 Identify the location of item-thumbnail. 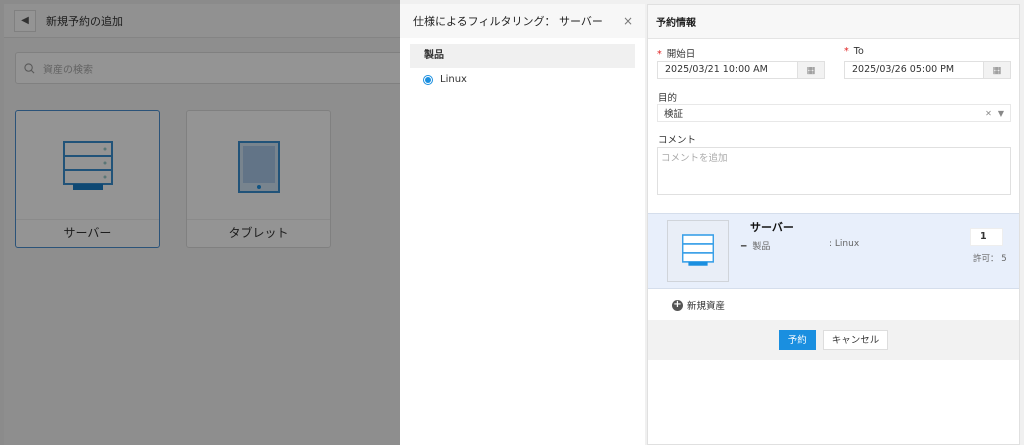
(698, 251).